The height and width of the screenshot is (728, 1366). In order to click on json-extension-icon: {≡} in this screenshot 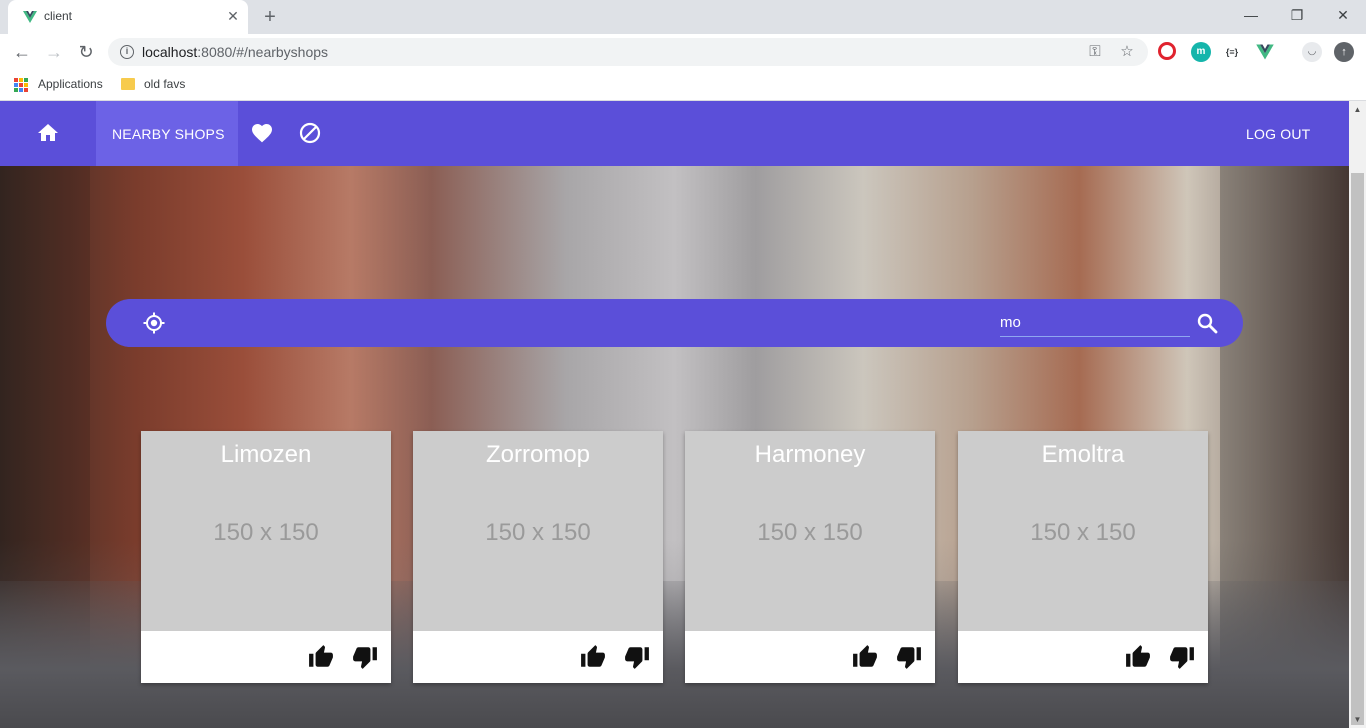, I will do `click(1232, 52)`.